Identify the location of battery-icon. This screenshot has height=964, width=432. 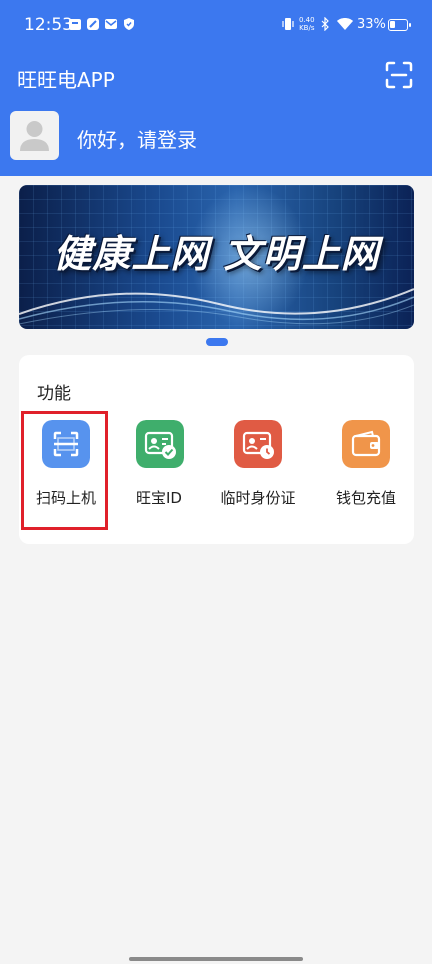
(399, 25).